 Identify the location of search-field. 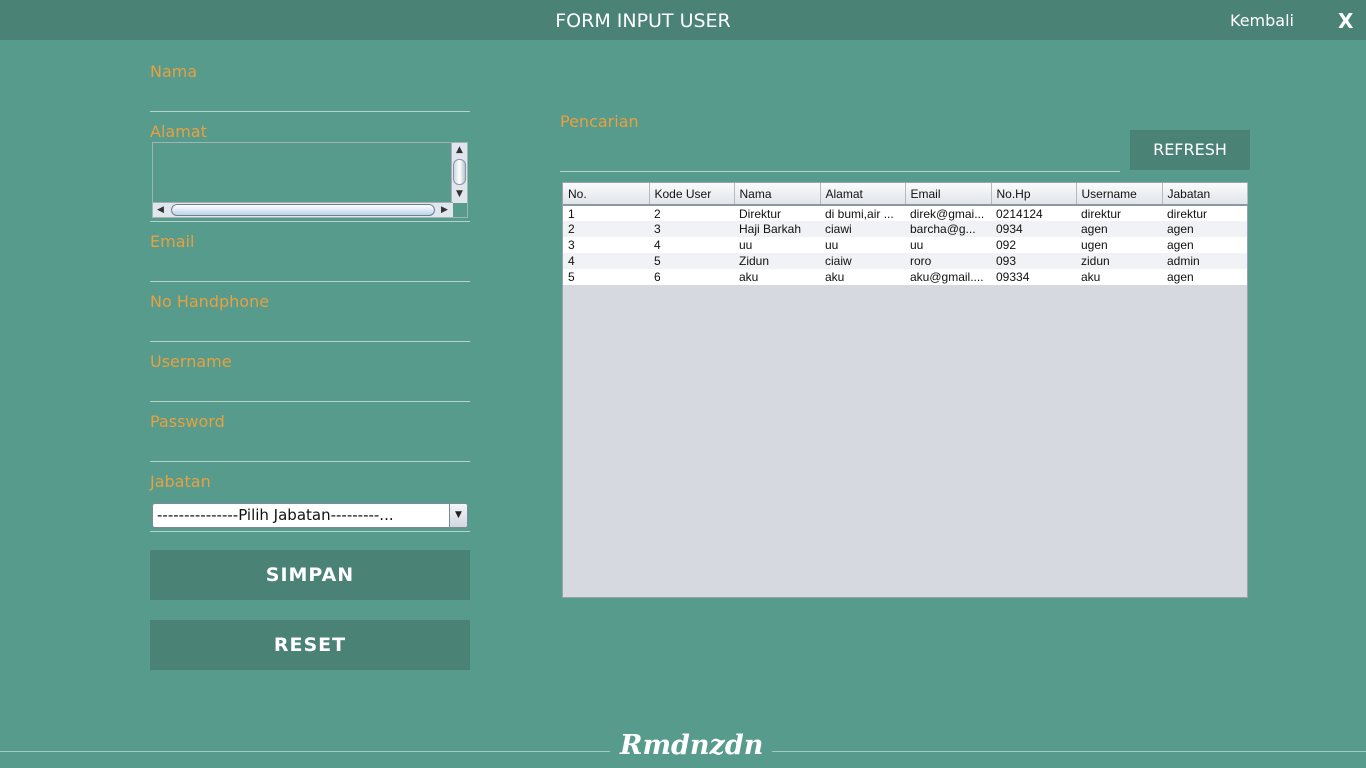
(840, 171).